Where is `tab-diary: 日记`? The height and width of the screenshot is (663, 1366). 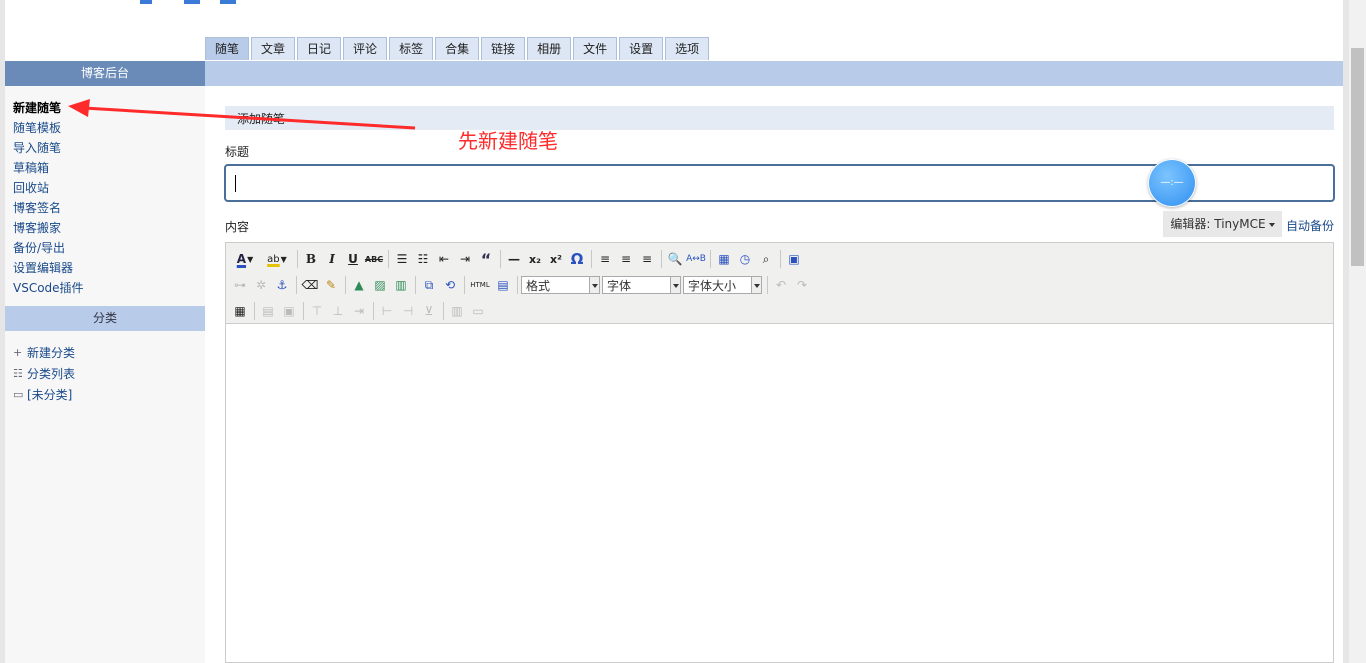
tab-diary: 日记 is located at coordinates (319, 48).